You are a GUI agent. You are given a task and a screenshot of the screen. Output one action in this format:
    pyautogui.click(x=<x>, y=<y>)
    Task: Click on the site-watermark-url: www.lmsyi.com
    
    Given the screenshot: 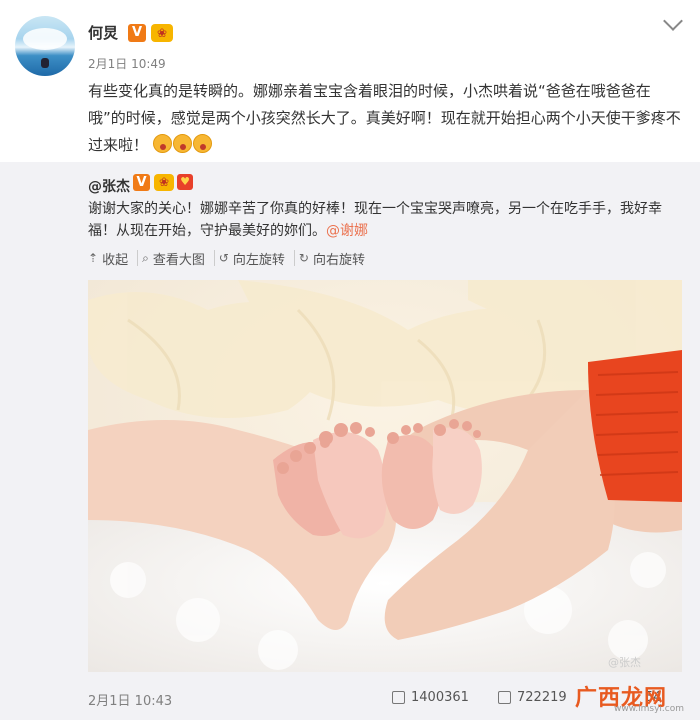 What is the action you would take?
    pyautogui.click(x=649, y=709)
    